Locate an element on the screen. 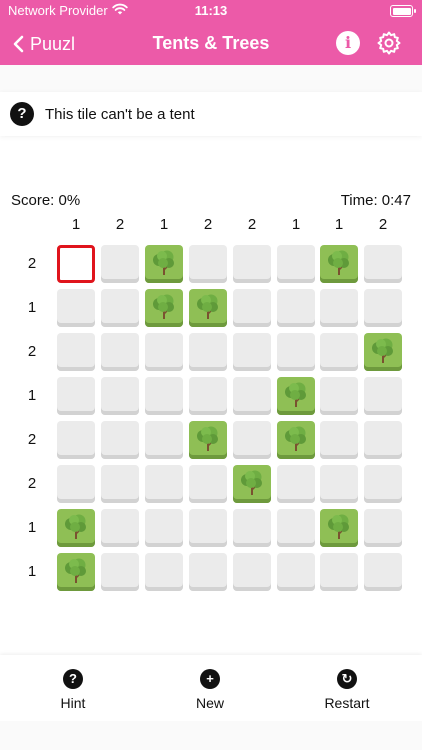  clock: 11:13 is located at coordinates (211, 10).